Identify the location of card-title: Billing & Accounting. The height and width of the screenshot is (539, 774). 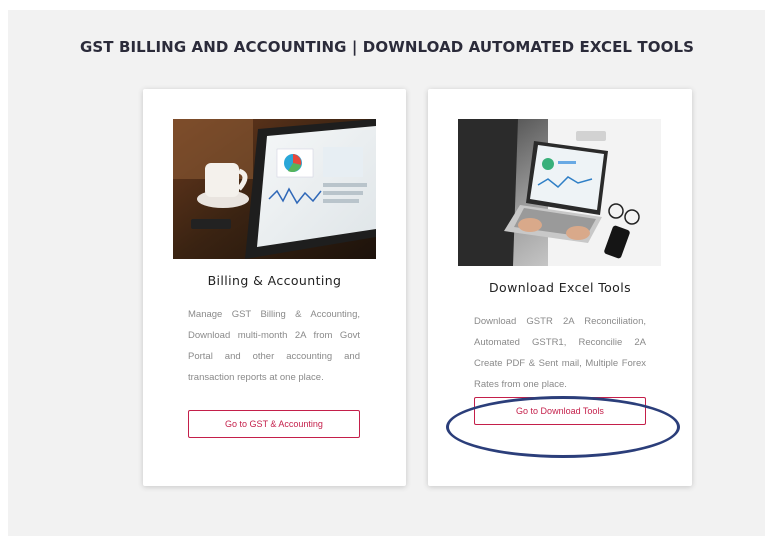
(274, 280).